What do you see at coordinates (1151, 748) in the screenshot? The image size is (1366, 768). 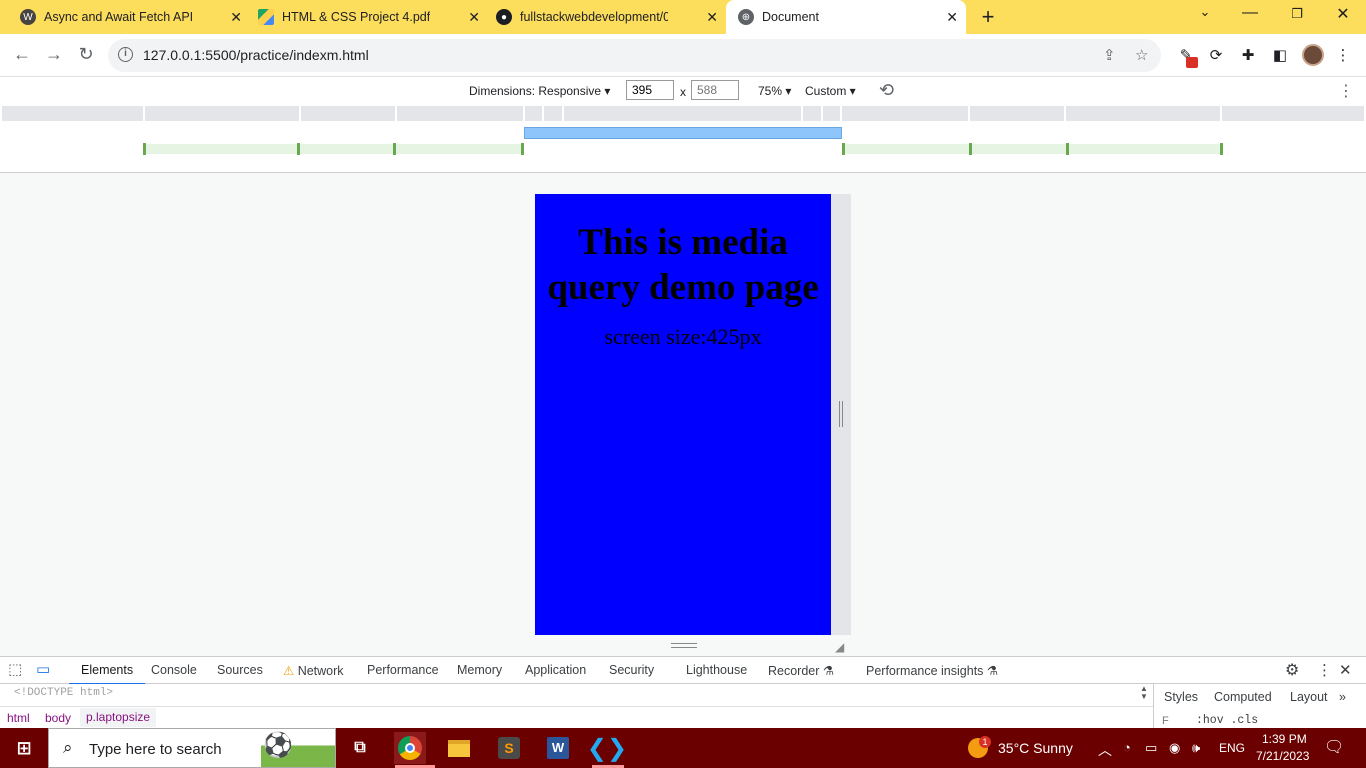 I see `battery-icon: ▭` at bounding box center [1151, 748].